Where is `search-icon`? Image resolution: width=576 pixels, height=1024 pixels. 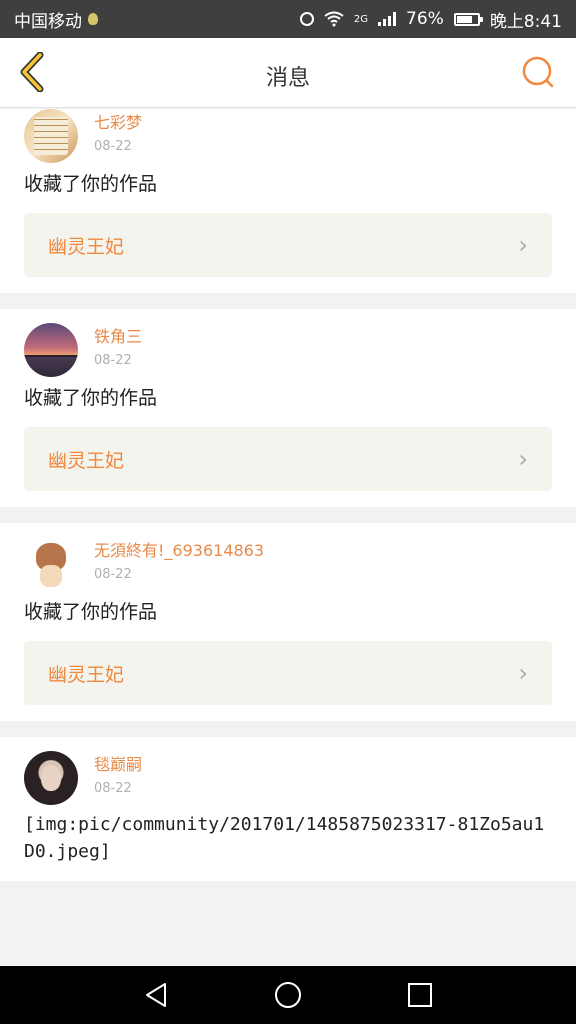
search-icon is located at coordinates (538, 72).